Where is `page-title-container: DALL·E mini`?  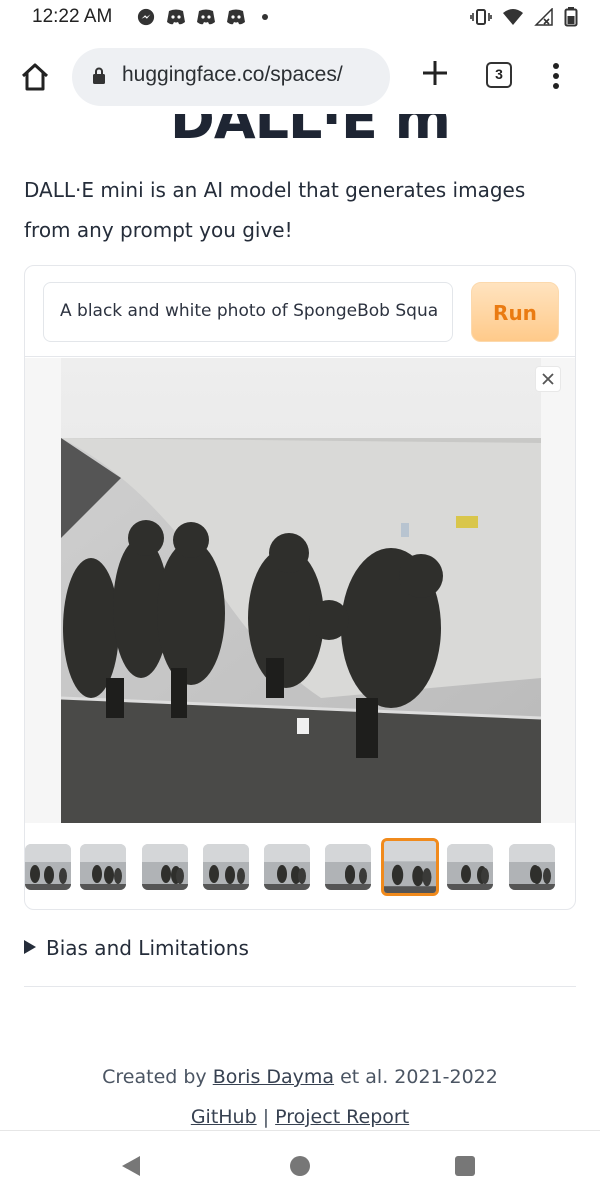
page-title-container: DALL·E mini is located at coordinates (310, 128).